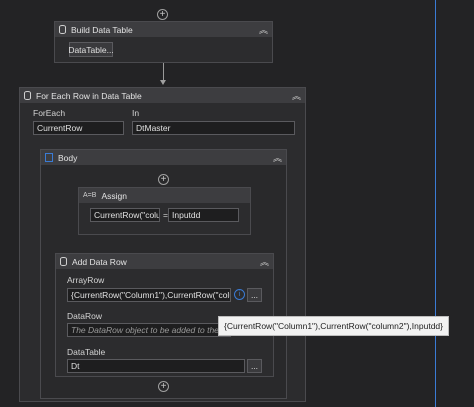  Describe the element at coordinates (213, 128) in the screenshot. I see `in-datatable-field: DtMaster` at that location.